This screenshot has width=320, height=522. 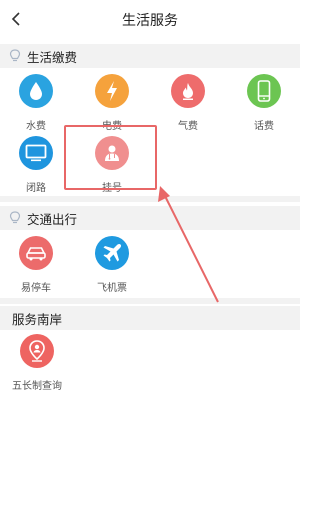 I want to click on register-button: 挂号, so click(x=112, y=165).